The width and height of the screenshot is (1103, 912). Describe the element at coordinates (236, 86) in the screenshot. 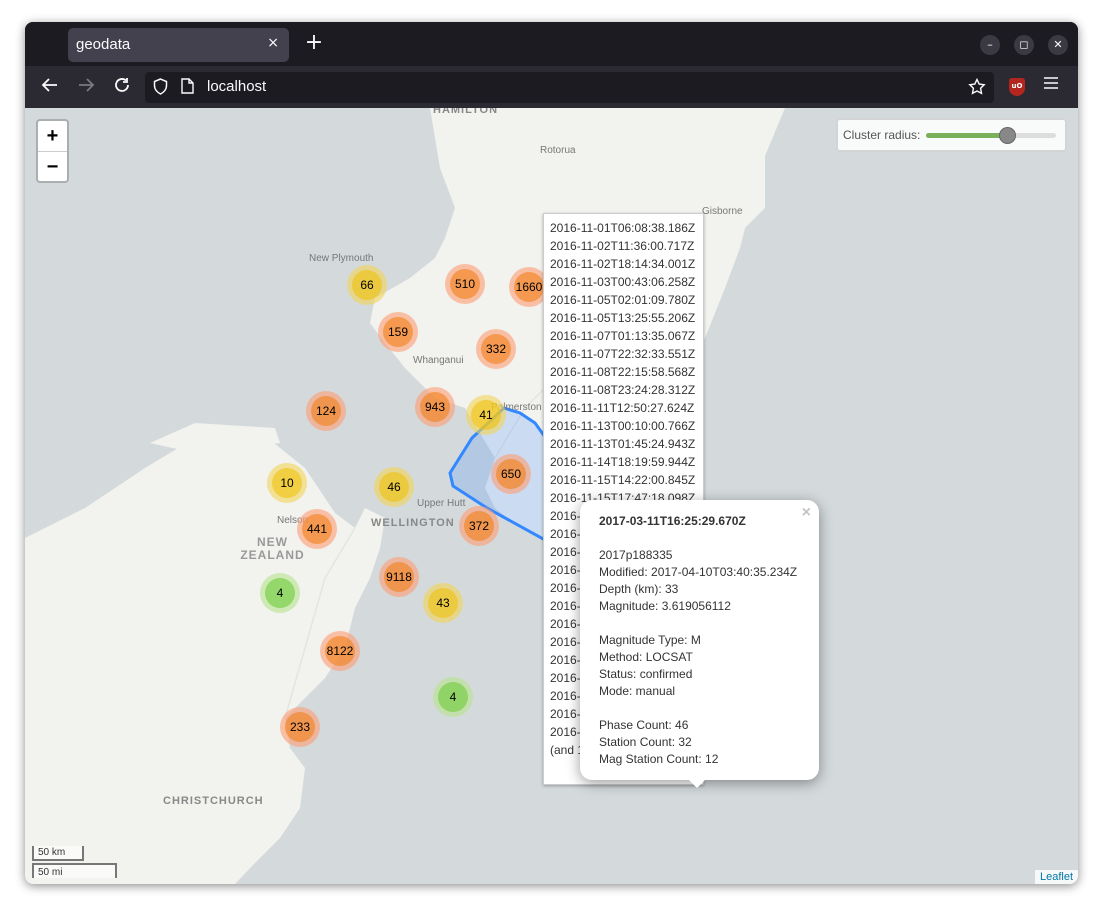

I see `url-text: localhost` at that location.